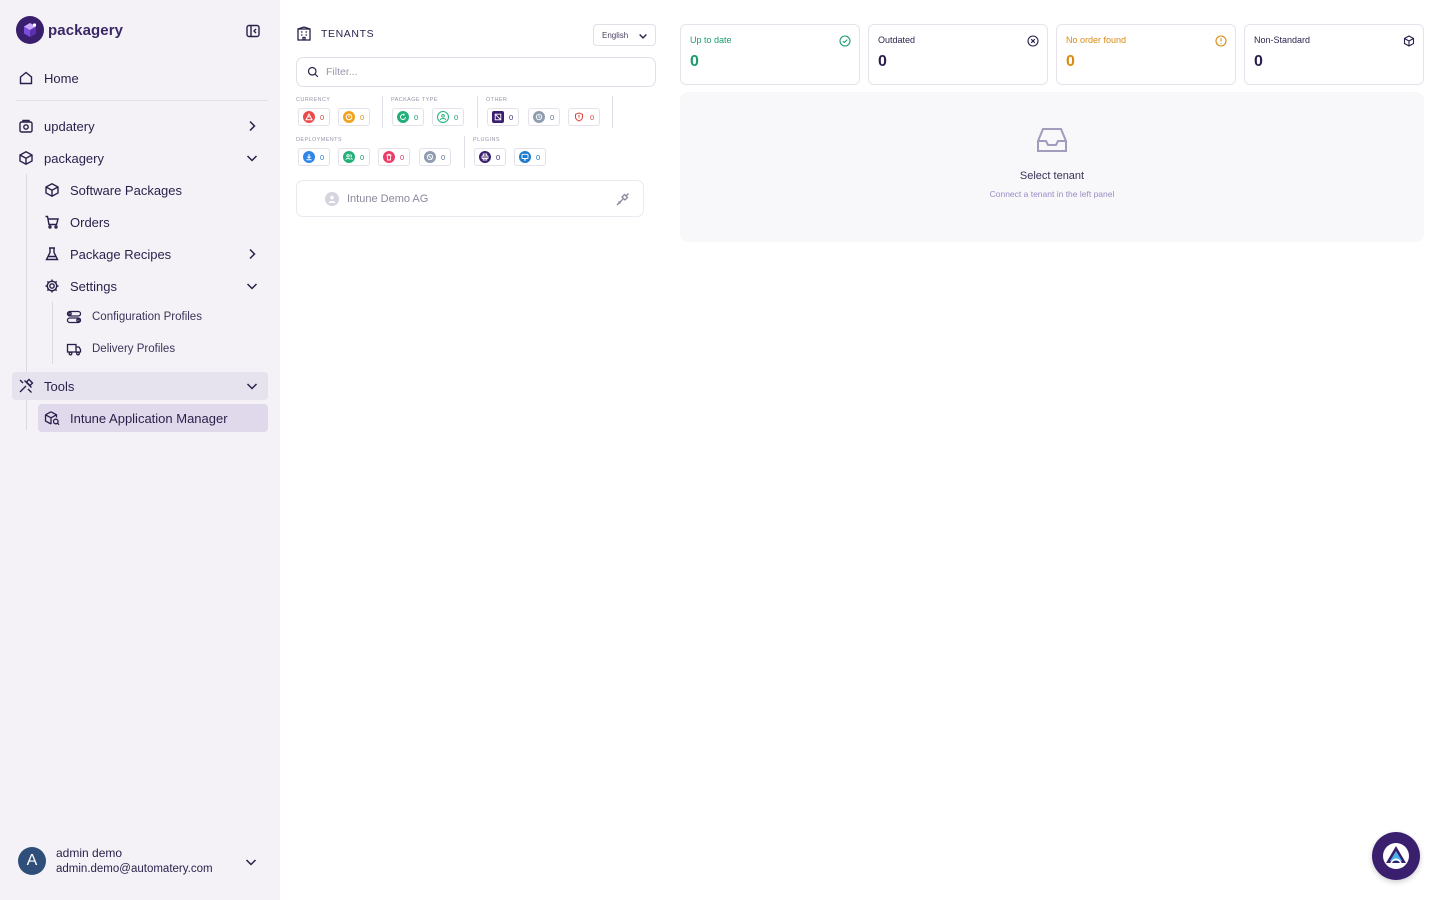  Describe the element at coordinates (389, 157) in the screenshot. I see `trash-icon` at that location.